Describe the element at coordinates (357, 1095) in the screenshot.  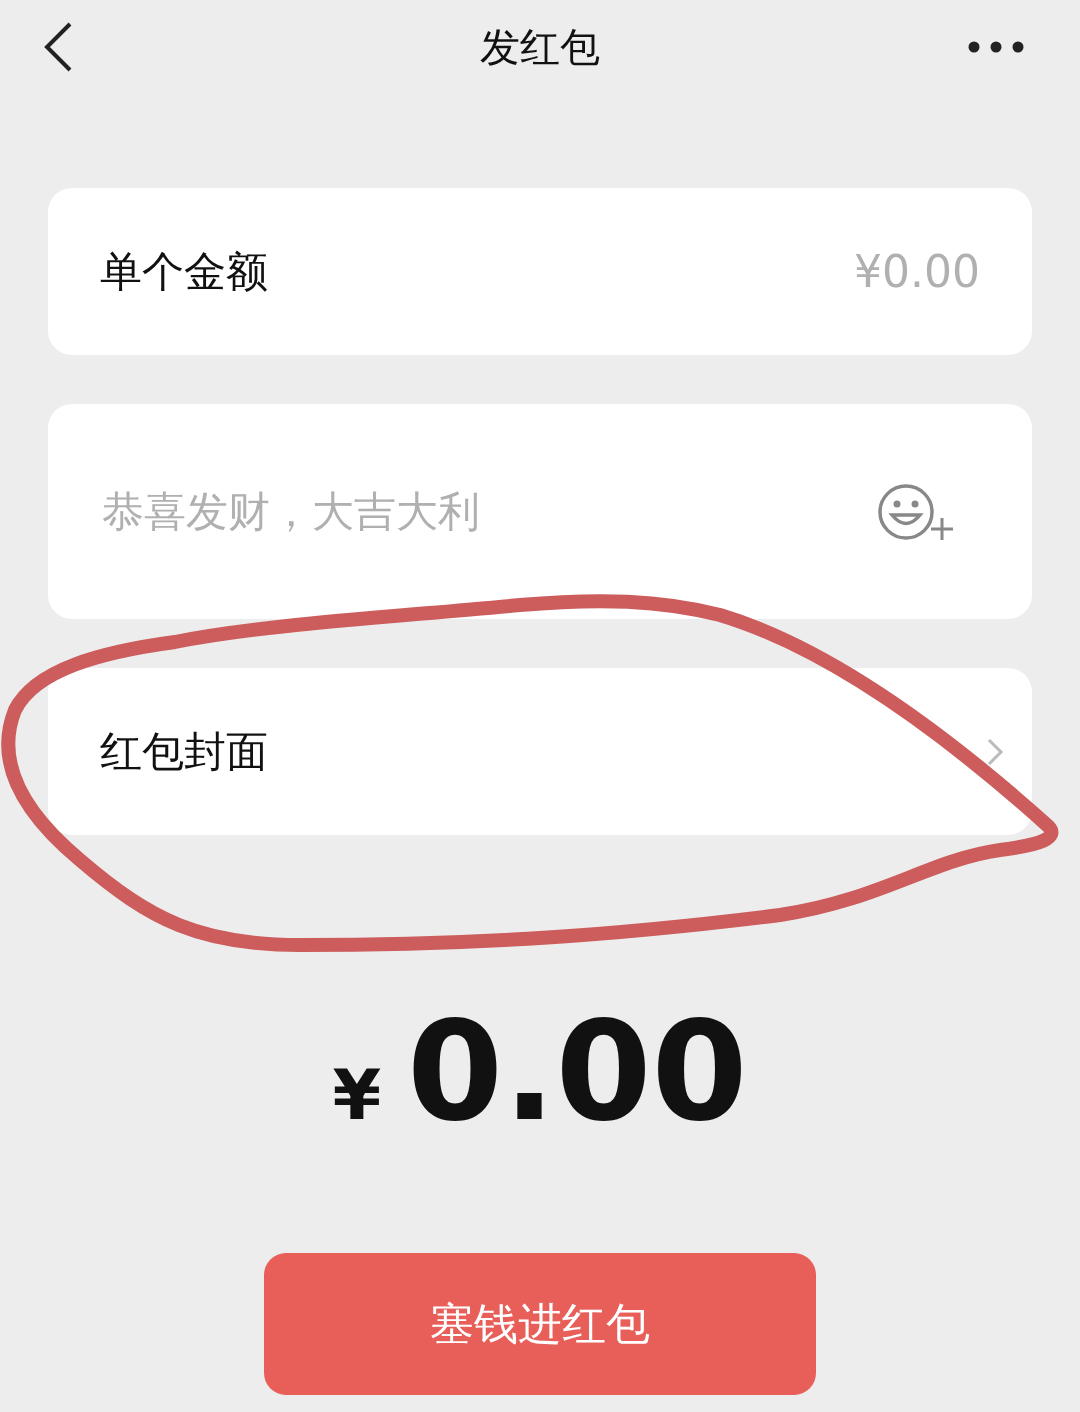
I see `currency-sign: ¥` at that location.